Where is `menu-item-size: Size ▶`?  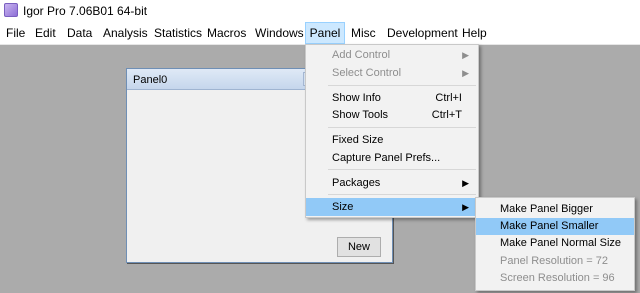 menu-item-size: Size ▶ is located at coordinates (392, 207).